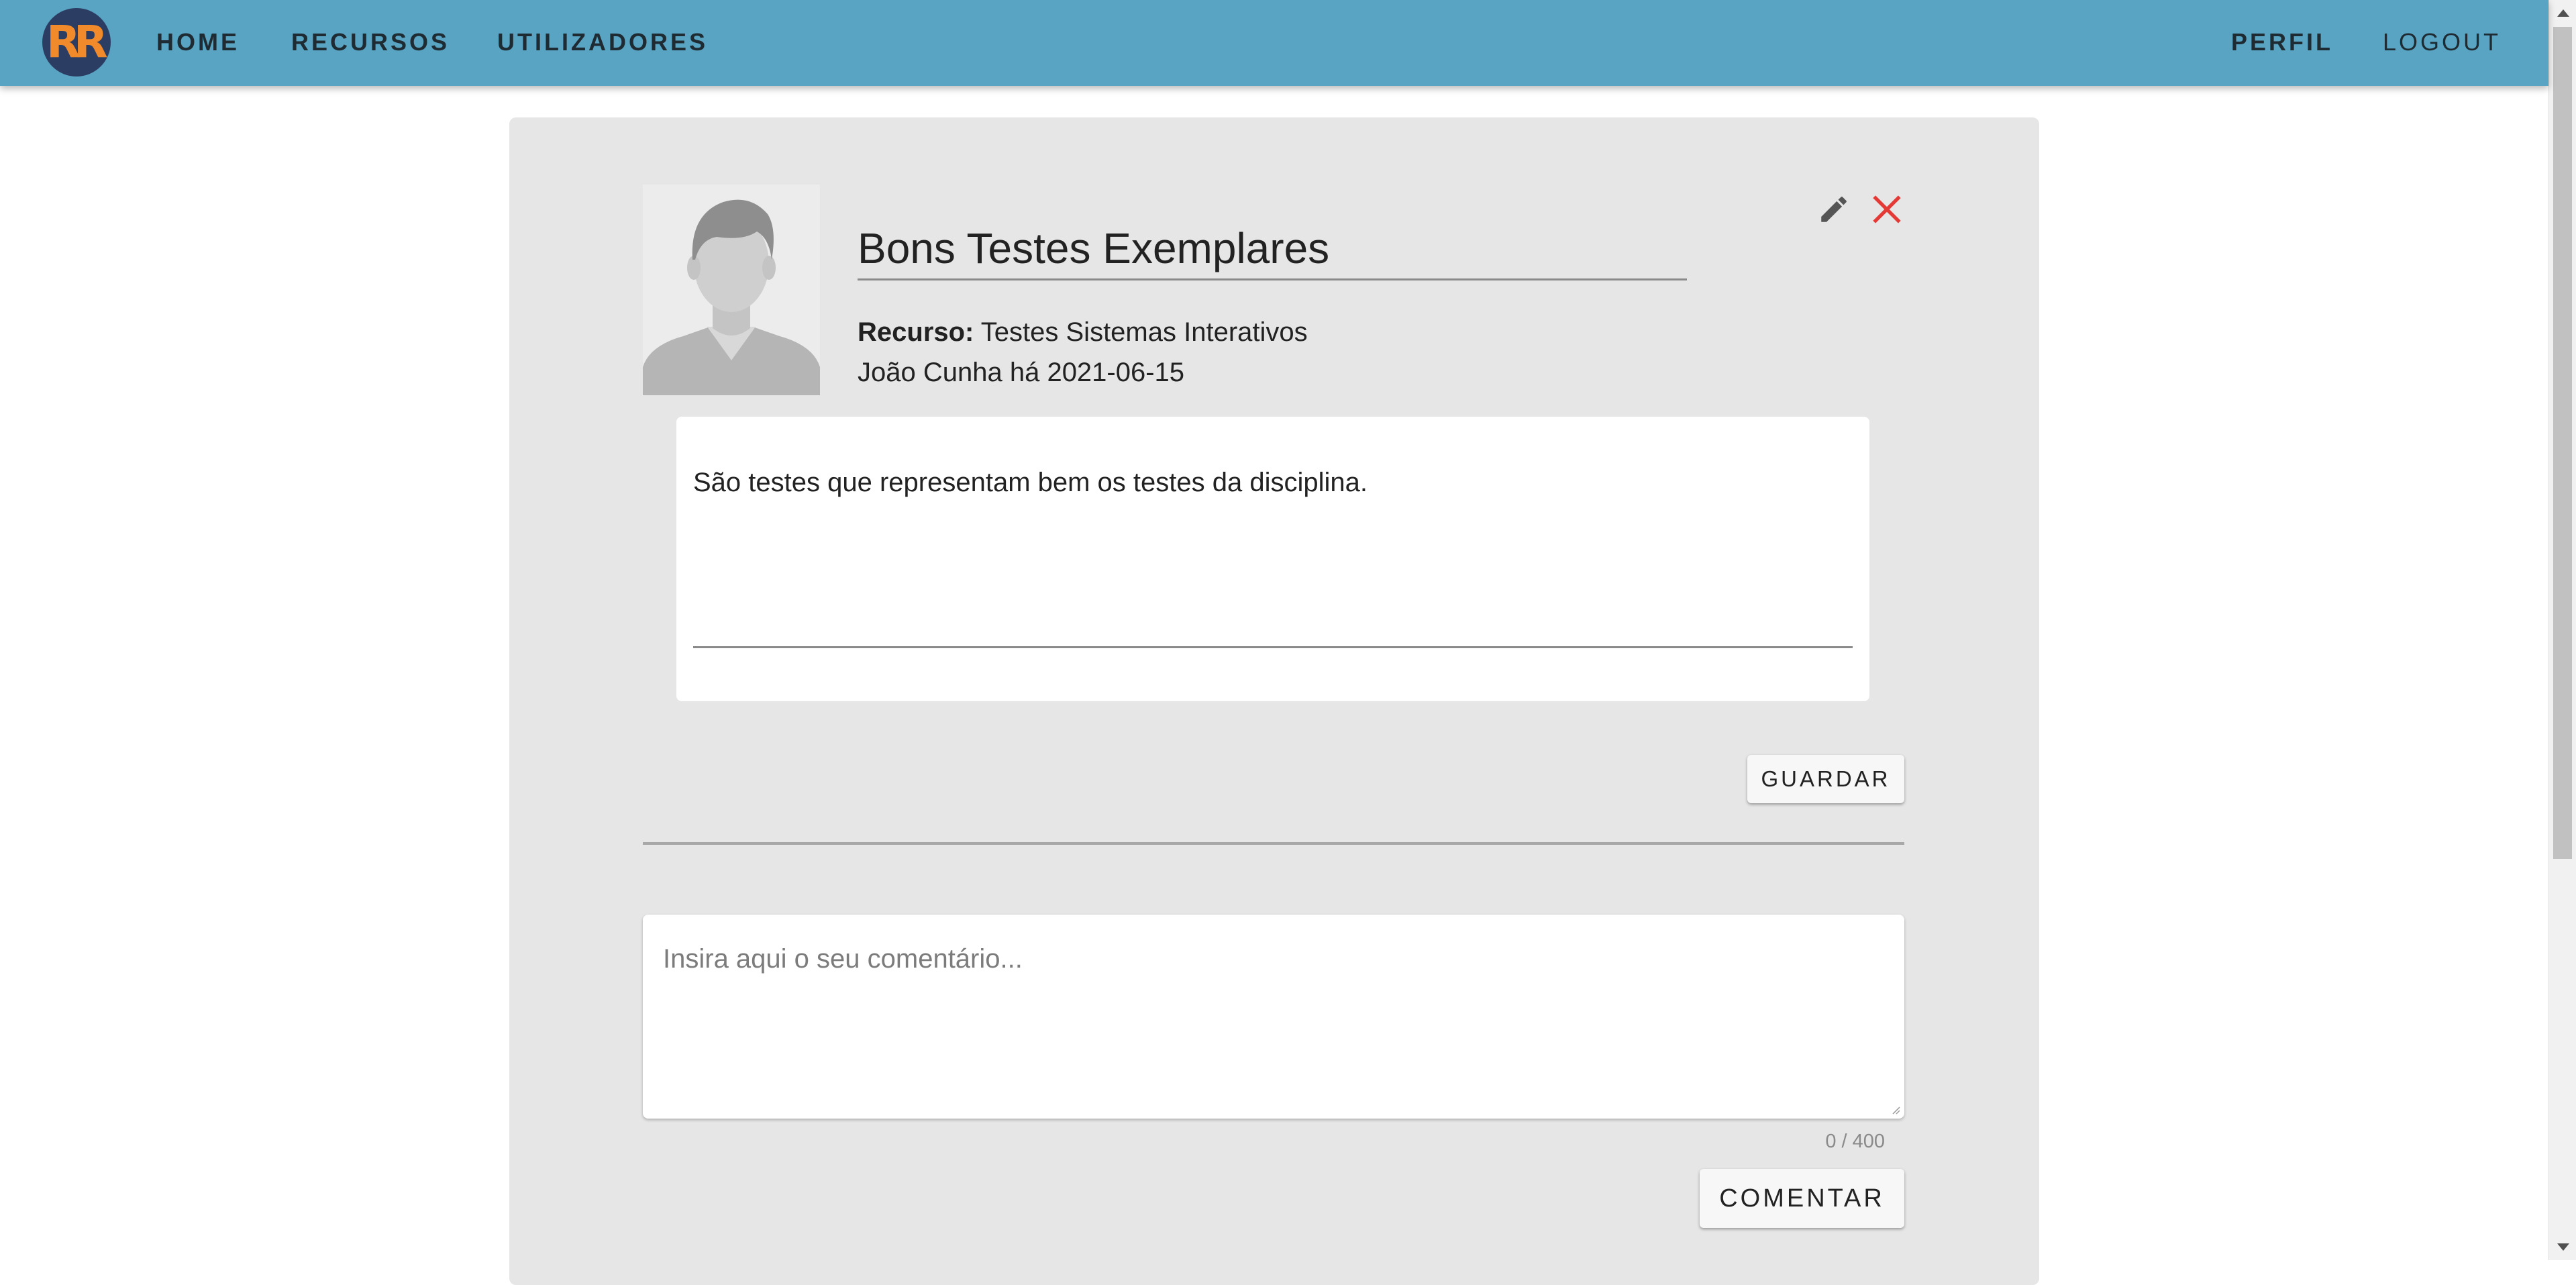 This screenshot has height=1285, width=2576. Describe the element at coordinates (602, 42) in the screenshot. I see `nav-utilizadores: UTILIZADORES` at that location.